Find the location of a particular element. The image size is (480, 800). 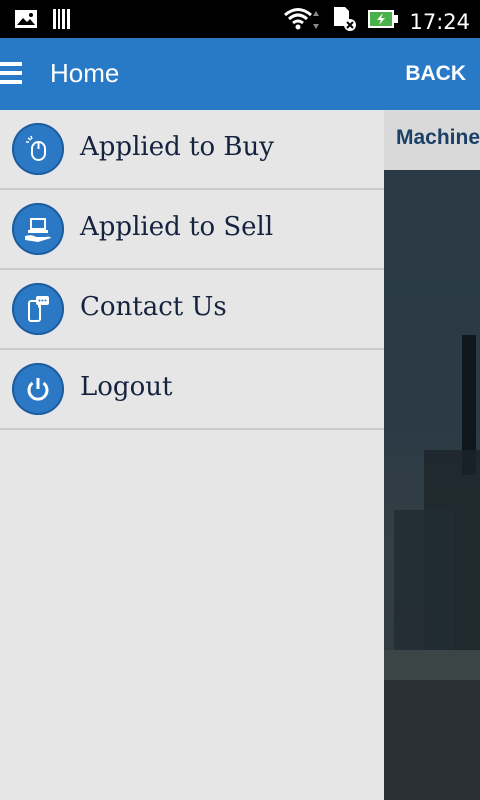

app-bar: Home BACK is located at coordinates (240, 74).